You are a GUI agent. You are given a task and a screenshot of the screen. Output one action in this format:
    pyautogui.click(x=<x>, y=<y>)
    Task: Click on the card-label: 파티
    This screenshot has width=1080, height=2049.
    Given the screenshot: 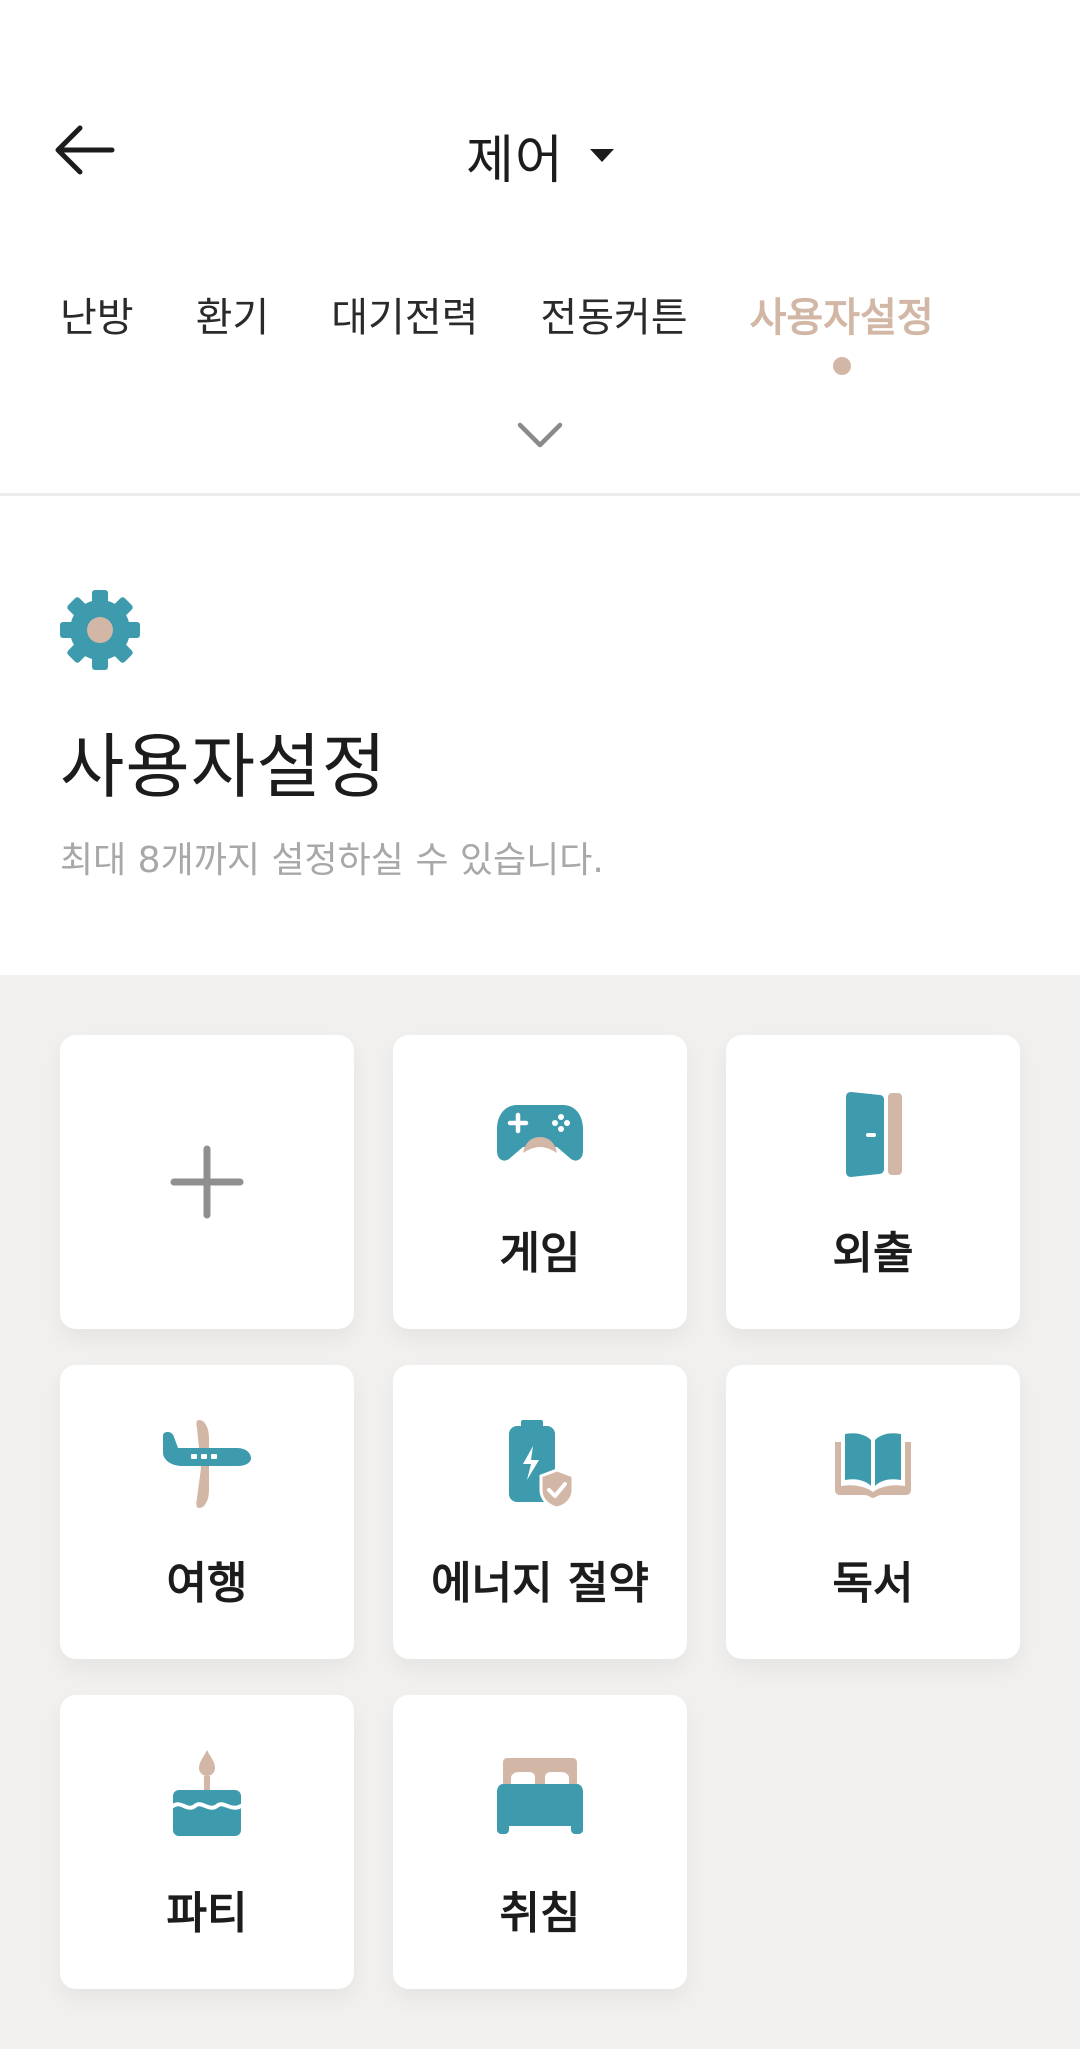 What is the action you would take?
    pyautogui.click(x=207, y=1913)
    